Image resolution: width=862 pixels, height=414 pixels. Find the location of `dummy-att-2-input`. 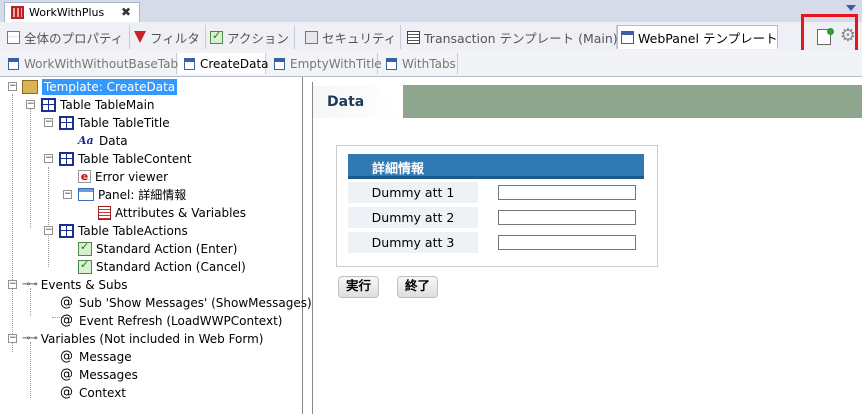

dummy-att-2-input is located at coordinates (567, 217).